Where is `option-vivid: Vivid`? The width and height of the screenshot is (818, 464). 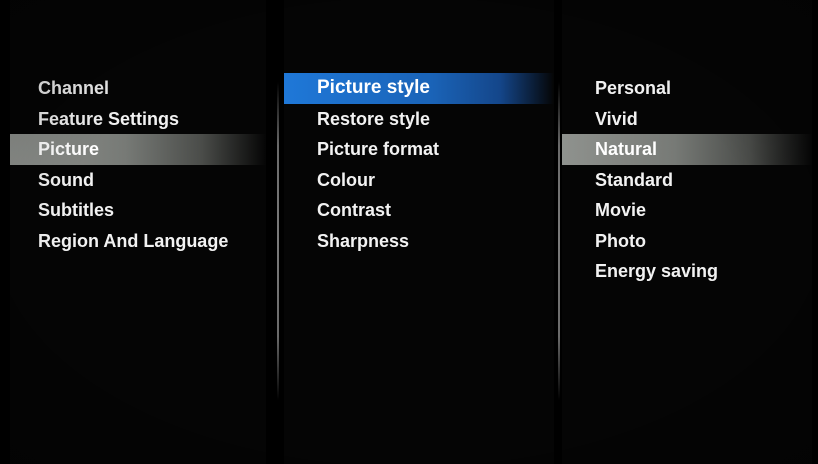 option-vivid: Vivid is located at coordinates (687, 119).